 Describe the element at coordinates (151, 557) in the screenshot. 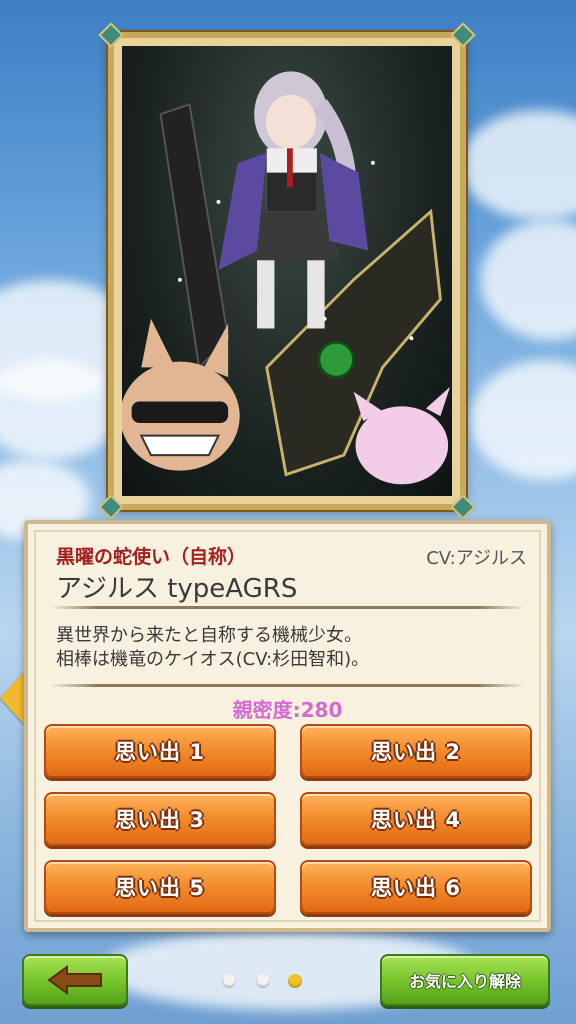

I see `character-title: 黒曜の蛇使い（自称）` at that location.